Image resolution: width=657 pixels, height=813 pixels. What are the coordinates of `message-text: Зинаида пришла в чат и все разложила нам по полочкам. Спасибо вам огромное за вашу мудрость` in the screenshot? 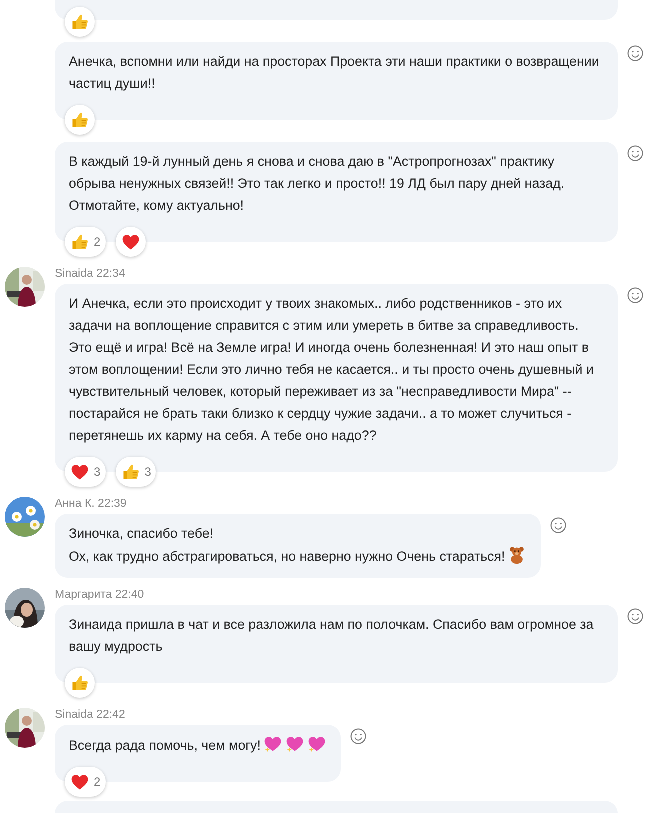 It's located at (331, 635).